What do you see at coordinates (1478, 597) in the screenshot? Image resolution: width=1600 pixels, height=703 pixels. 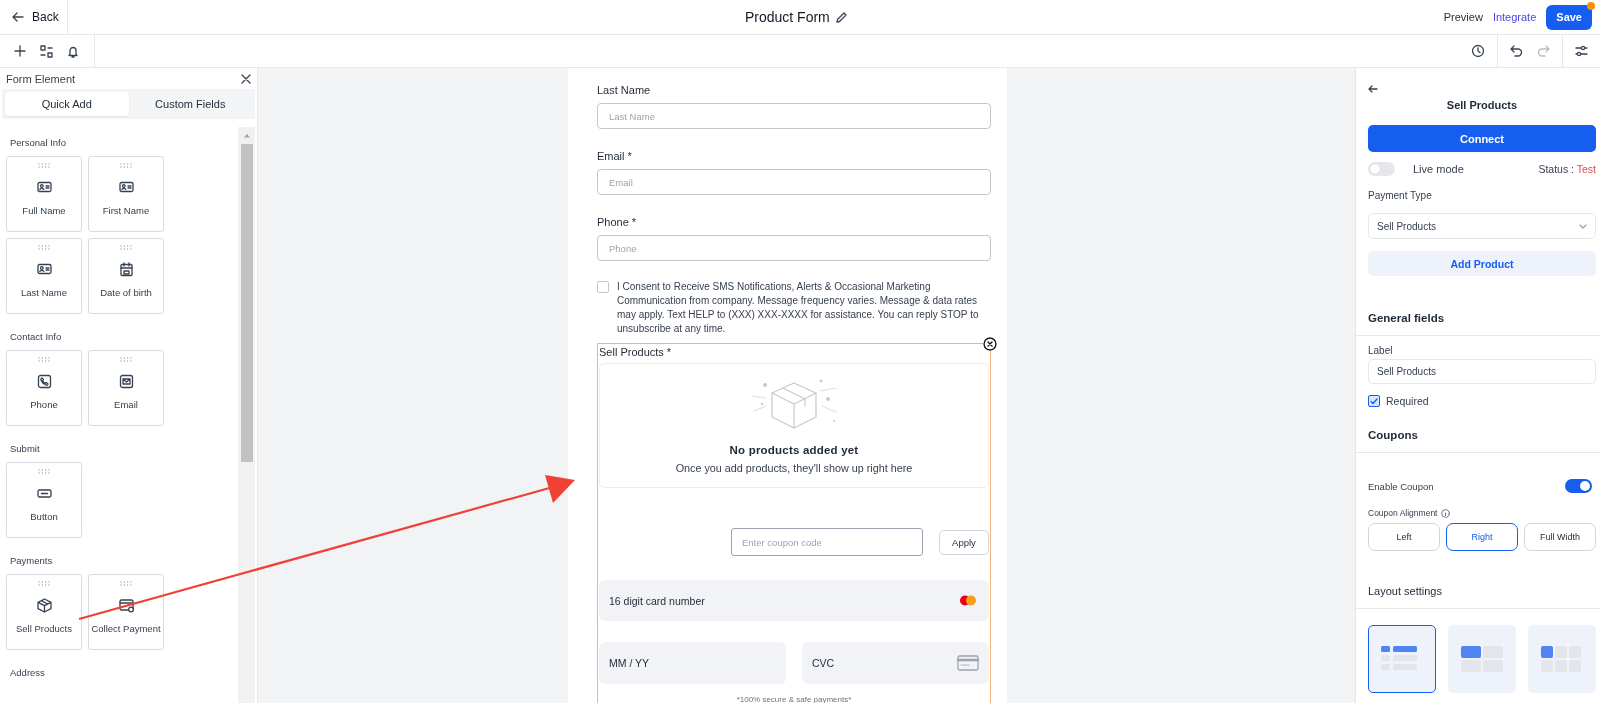 I see `section-heading: Layout settings` at bounding box center [1478, 597].